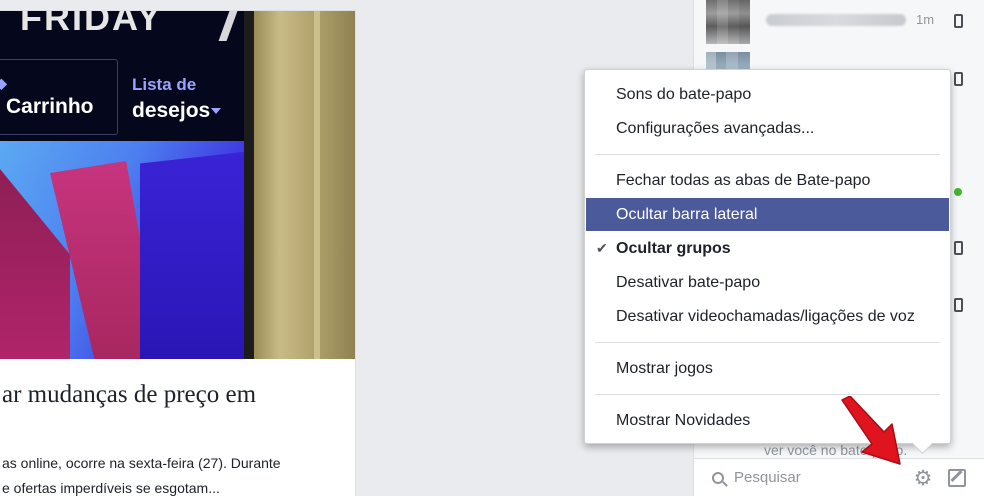 This screenshot has height=496, width=984. I want to click on contact-row: 1m, so click(845, 22).